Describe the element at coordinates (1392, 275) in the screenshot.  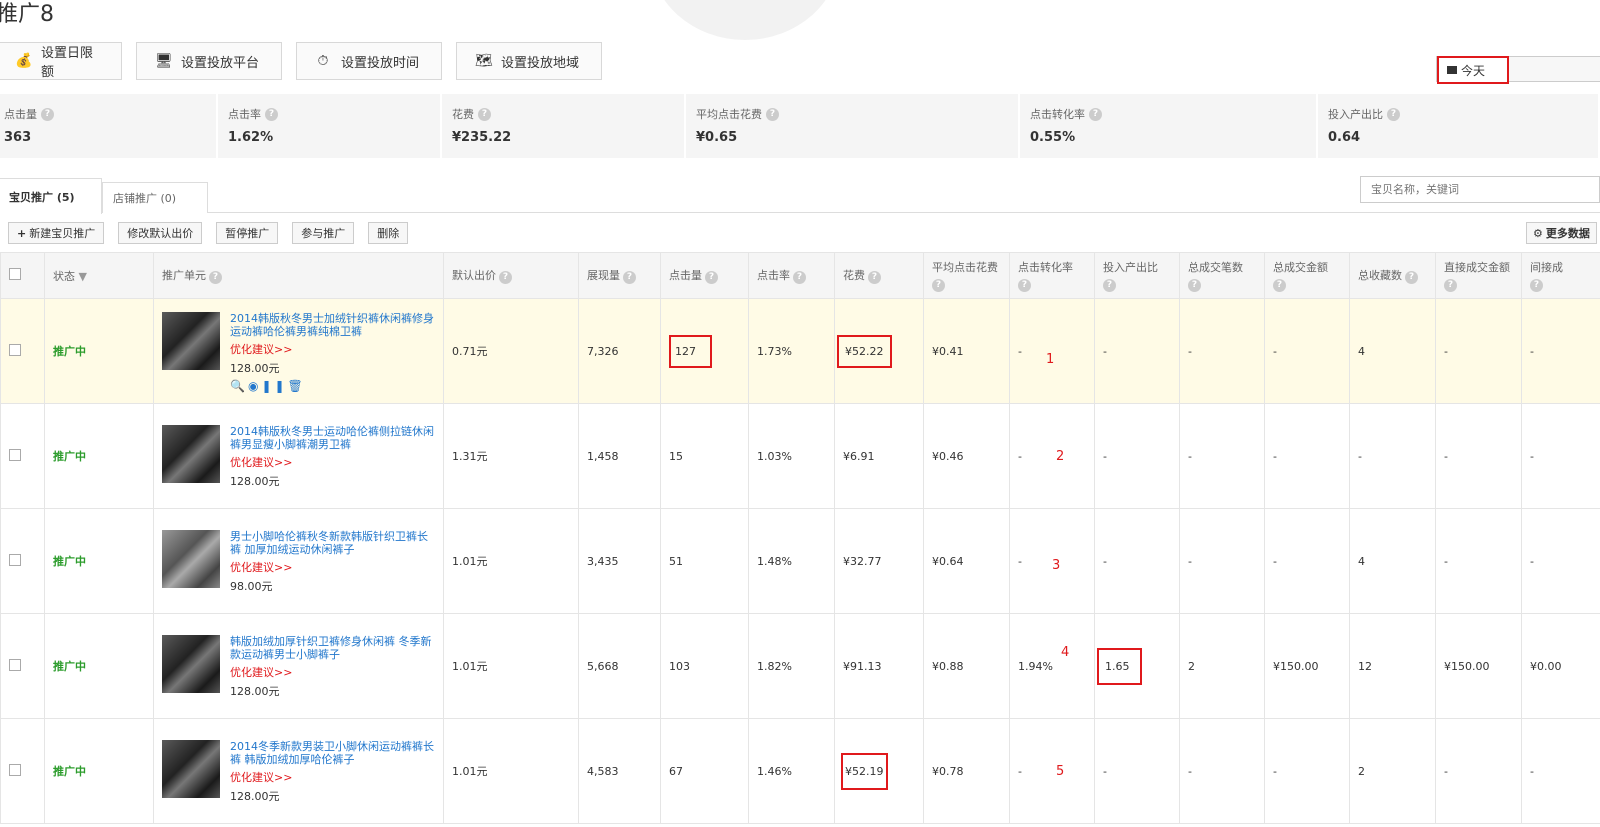
I see `col-favorites: 总收藏数?` at that location.